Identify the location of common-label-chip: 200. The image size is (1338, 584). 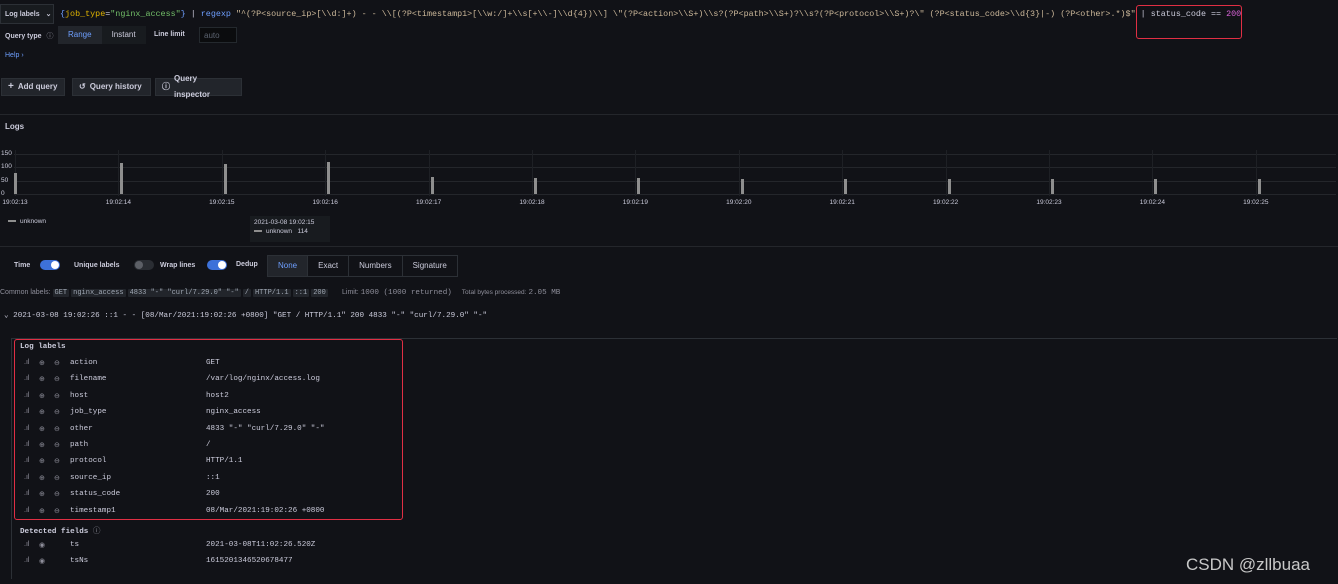
(319, 293).